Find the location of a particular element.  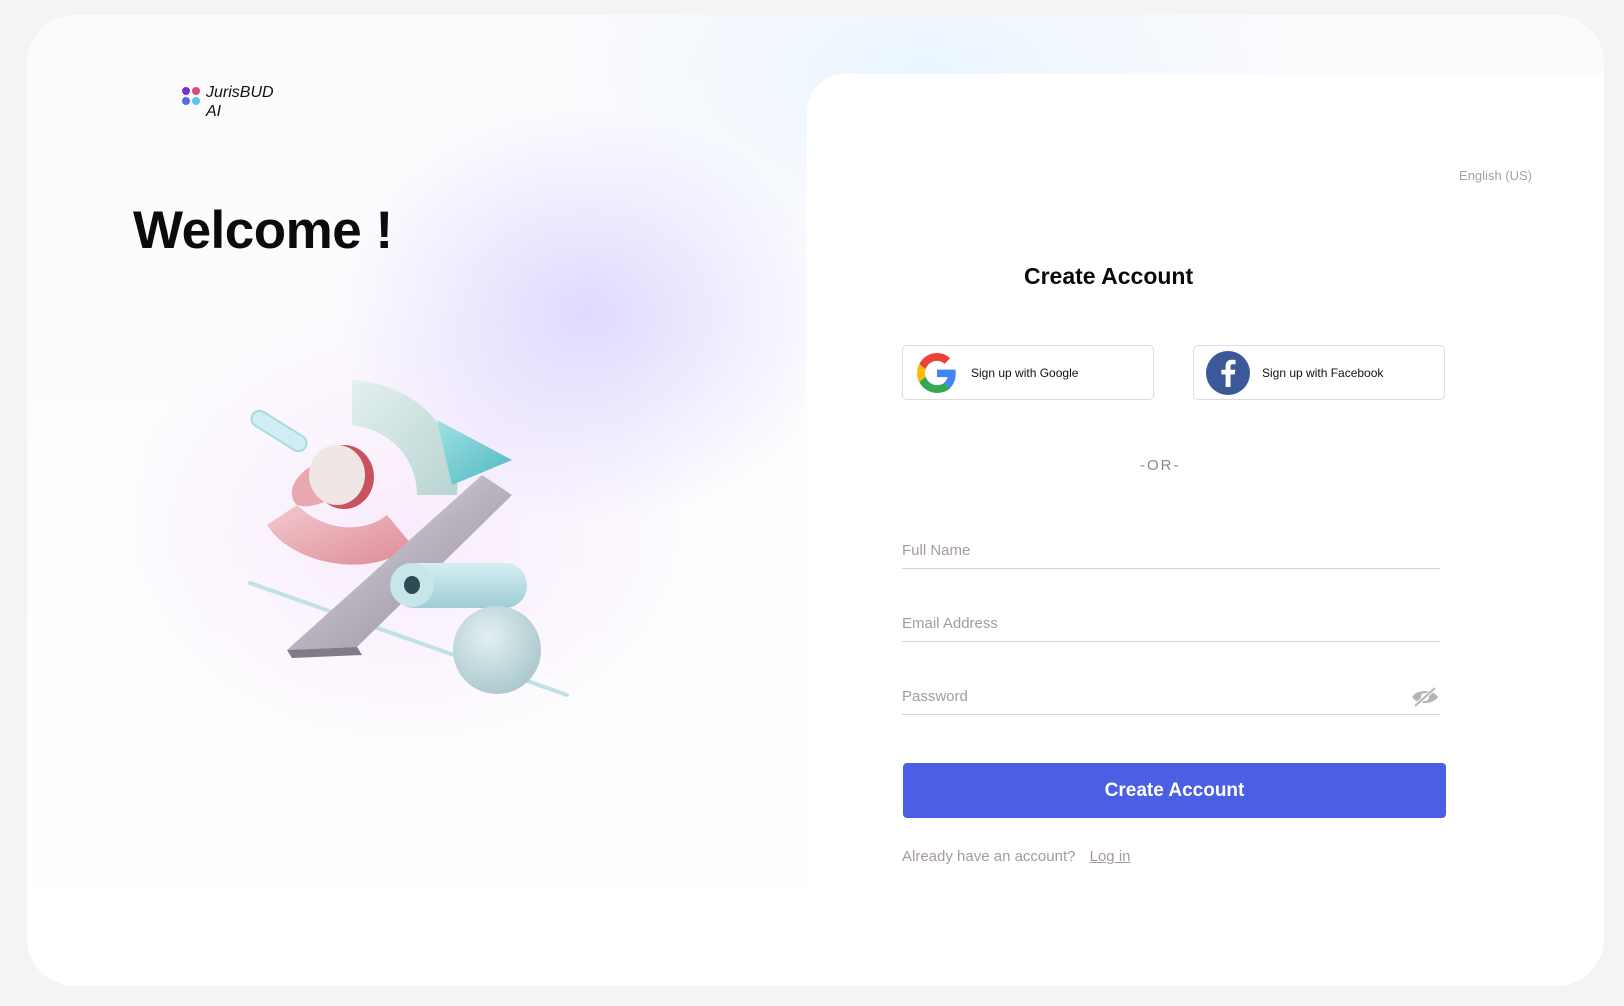

eye-slash-icon is located at coordinates (1425, 697).